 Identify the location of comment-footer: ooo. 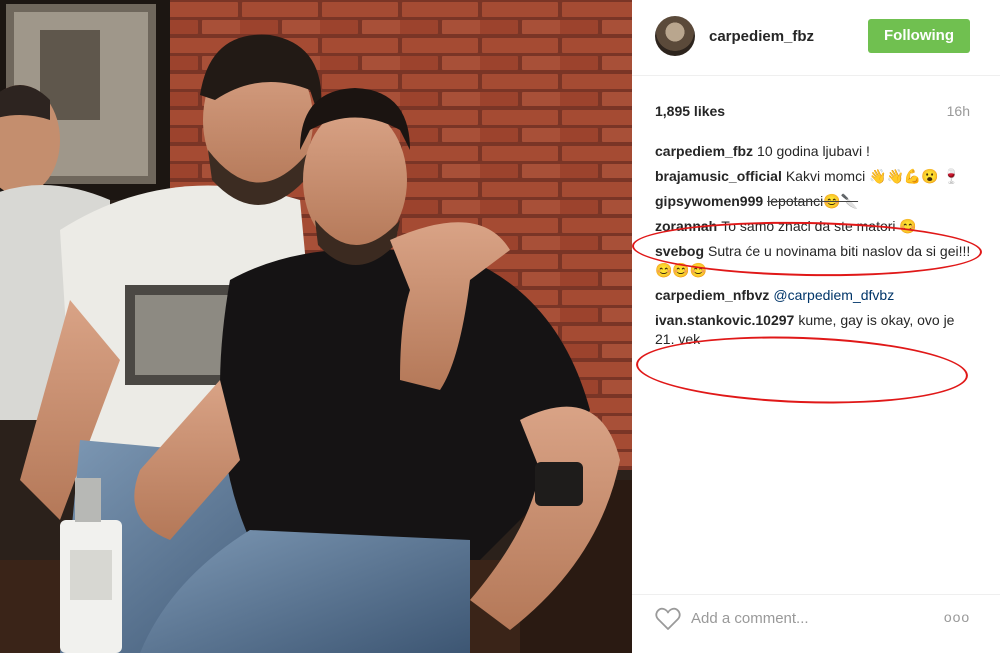
(816, 624).